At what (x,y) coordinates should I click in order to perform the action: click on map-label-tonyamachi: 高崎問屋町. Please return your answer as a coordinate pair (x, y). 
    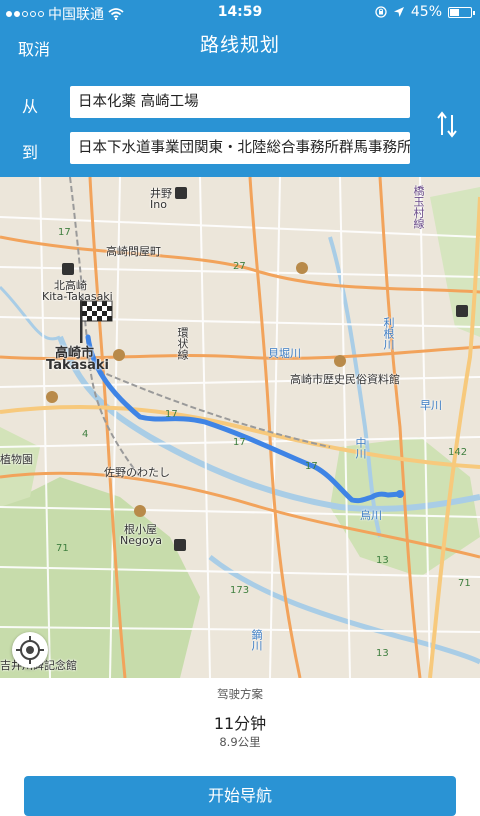
    Looking at the image, I should click on (133, 251).